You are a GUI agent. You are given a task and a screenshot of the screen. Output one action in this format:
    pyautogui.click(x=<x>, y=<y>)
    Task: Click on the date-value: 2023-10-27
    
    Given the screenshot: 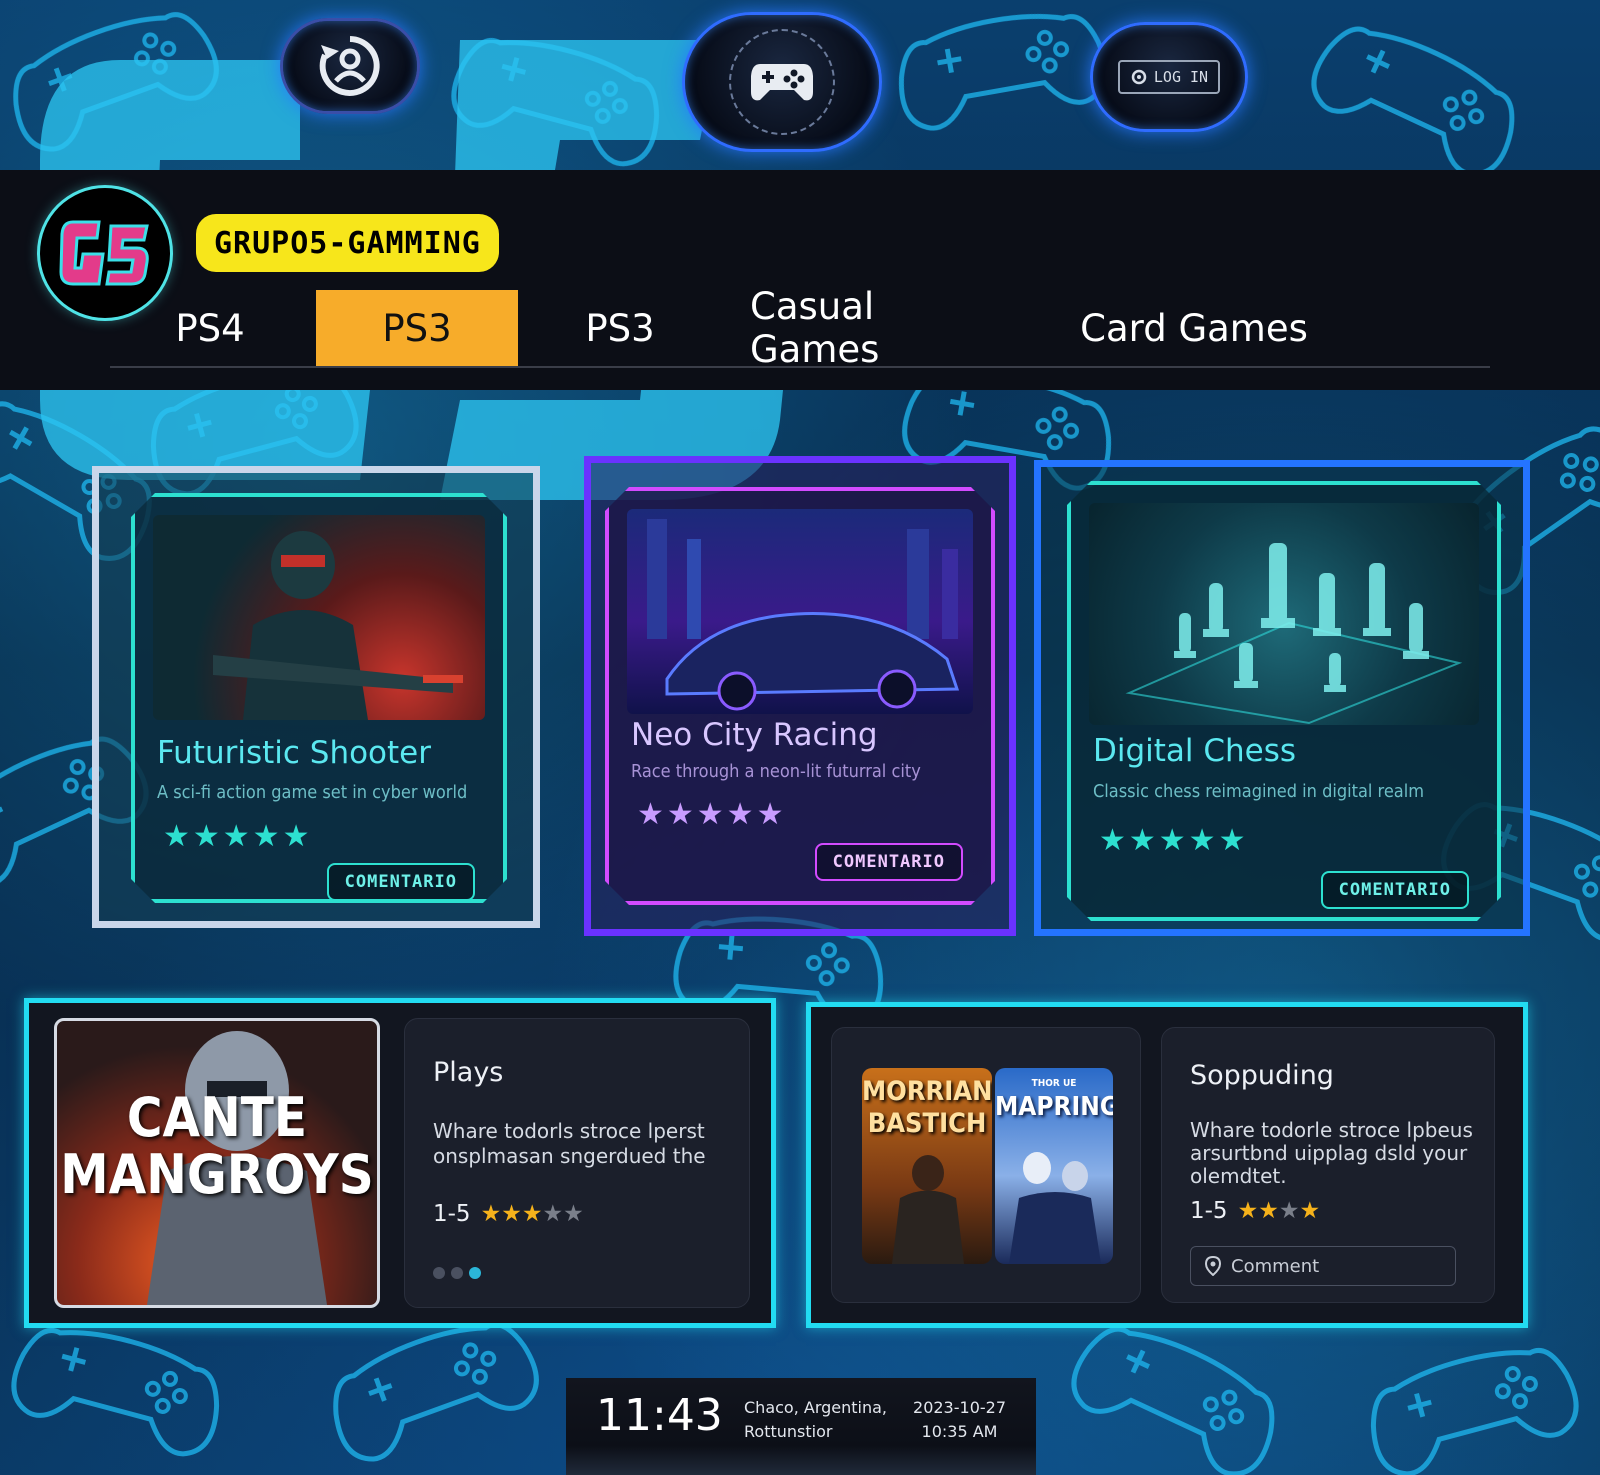 What is the action you would take?
    pyautogui.click(x=959, y=1407)
    